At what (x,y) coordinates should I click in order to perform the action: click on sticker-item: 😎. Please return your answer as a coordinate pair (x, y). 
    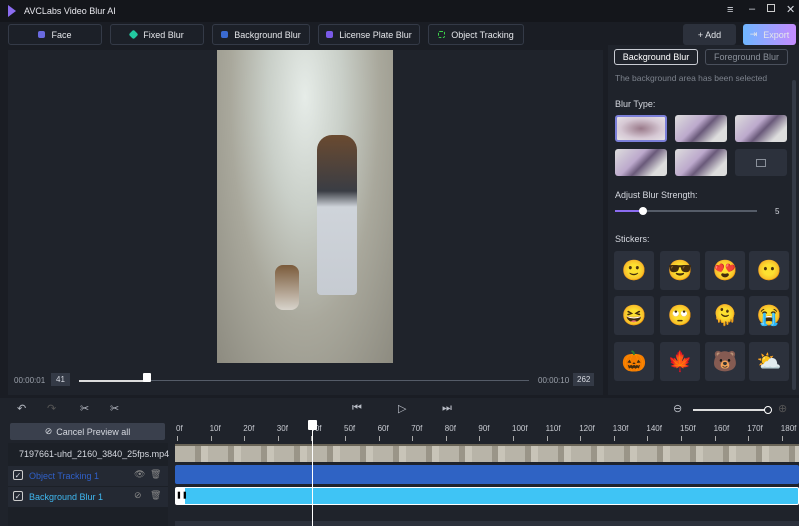
    Looking at the image, I should click on (680, 270).